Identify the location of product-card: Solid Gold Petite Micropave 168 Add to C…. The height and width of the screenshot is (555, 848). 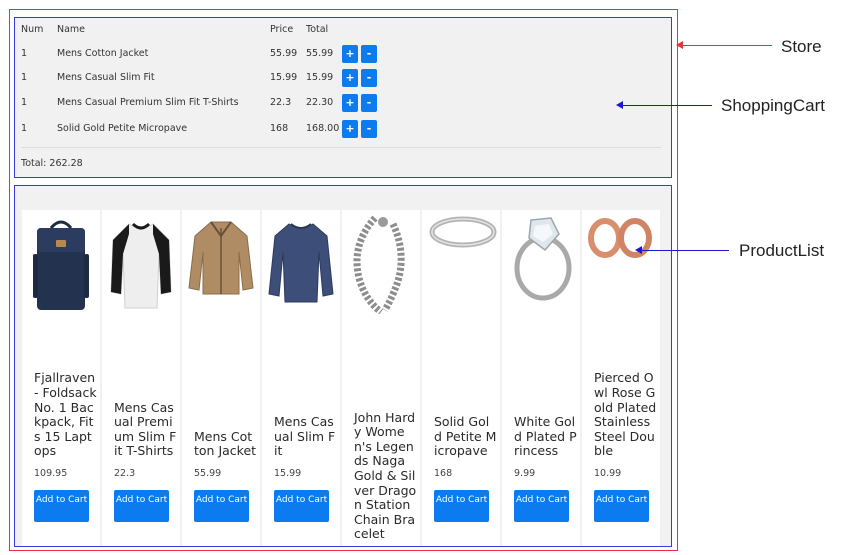
(461, 378).